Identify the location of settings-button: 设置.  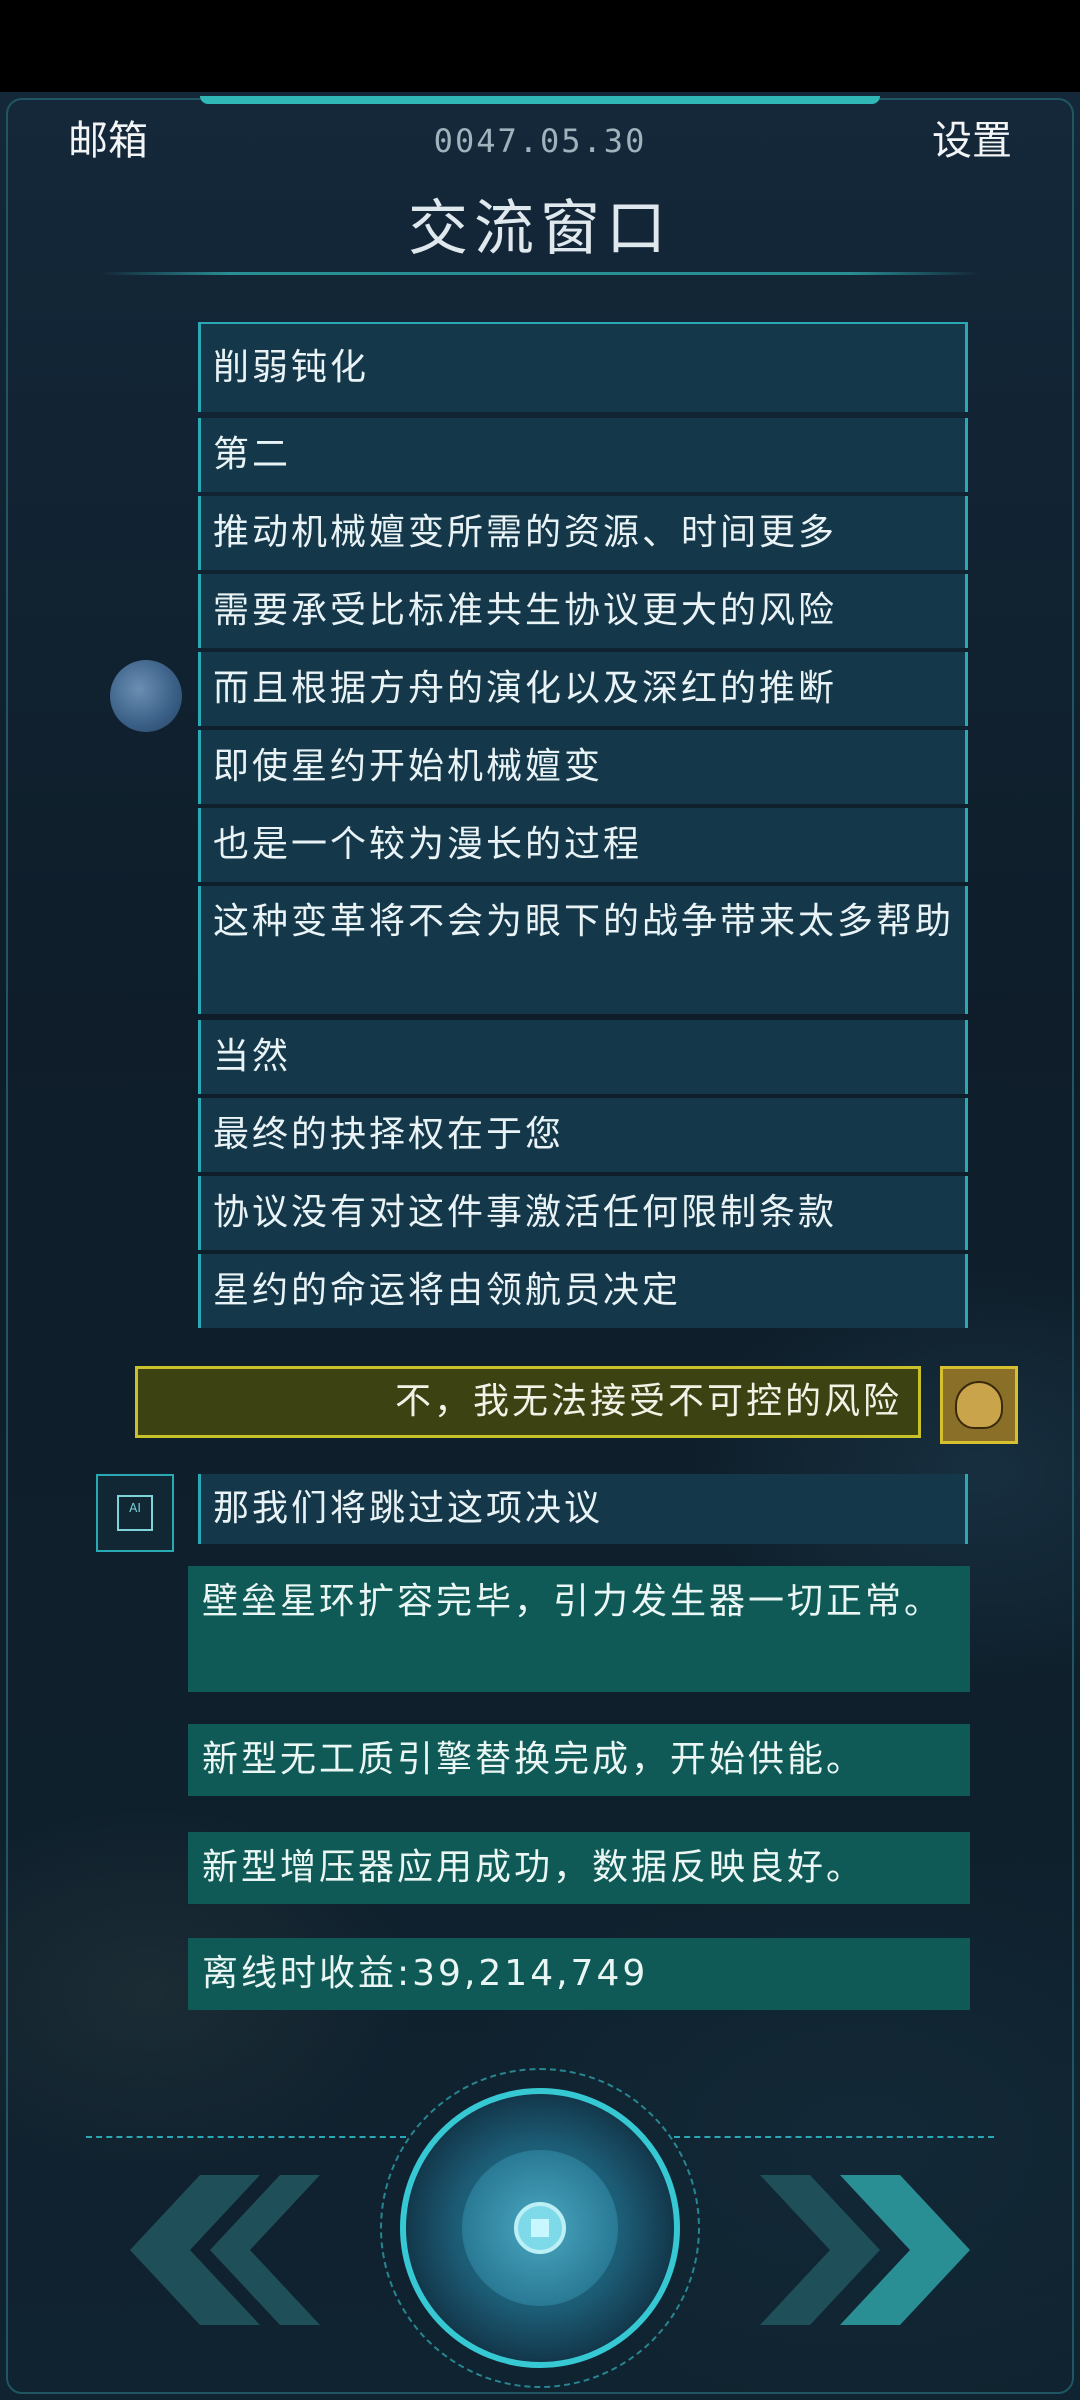
(972, 137).